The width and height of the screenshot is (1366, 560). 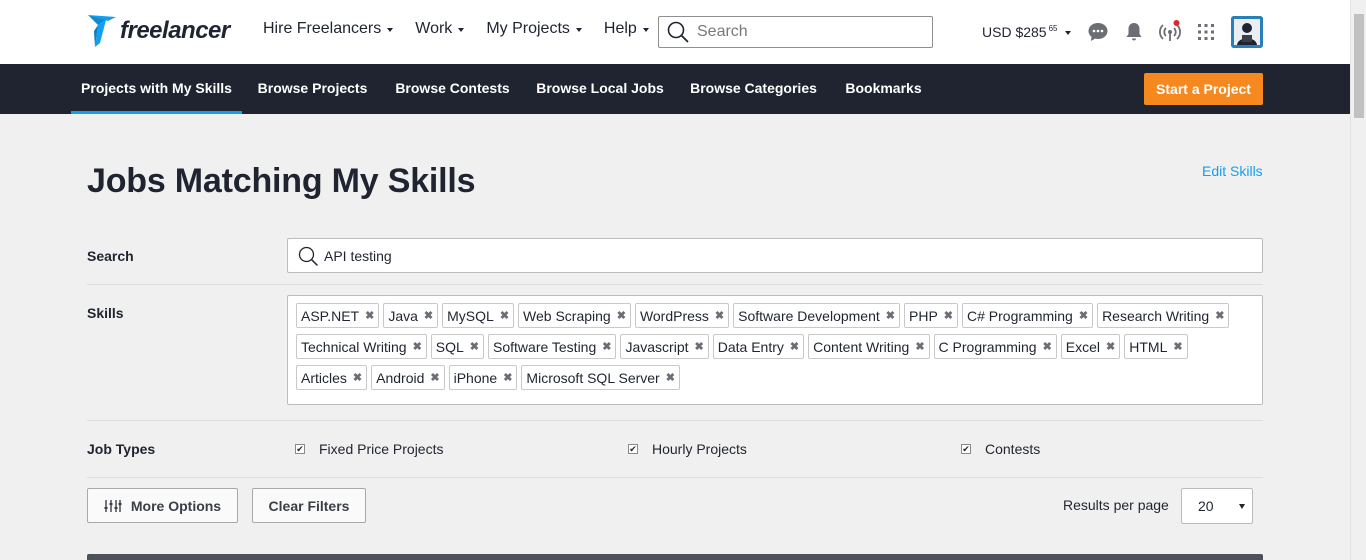 I want to click on skill-chip: Software Testing ✖, so click(x=552, y=346).